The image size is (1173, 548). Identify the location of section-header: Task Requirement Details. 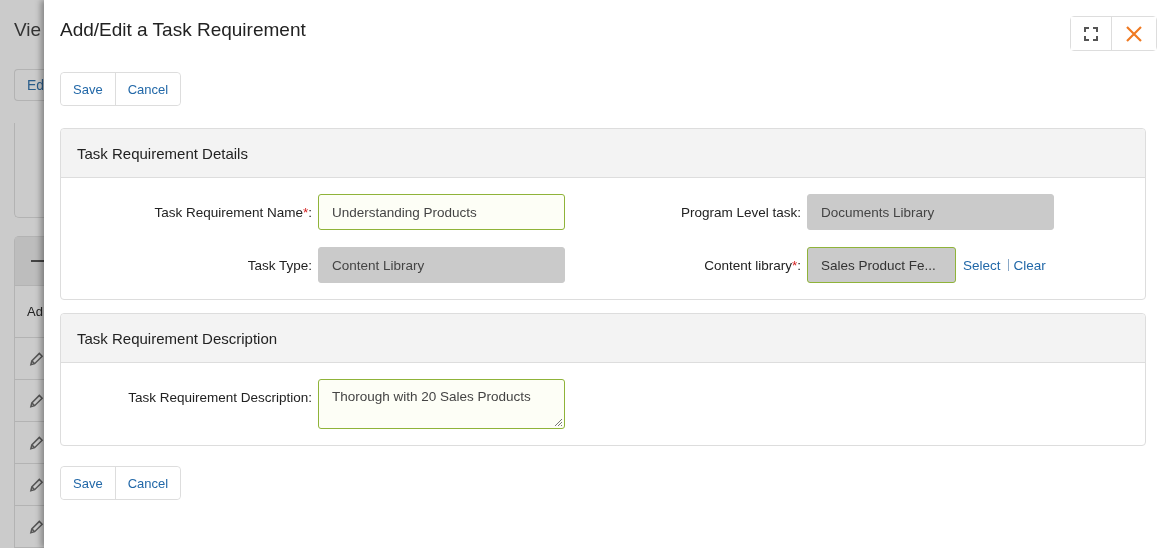
(603, 153).